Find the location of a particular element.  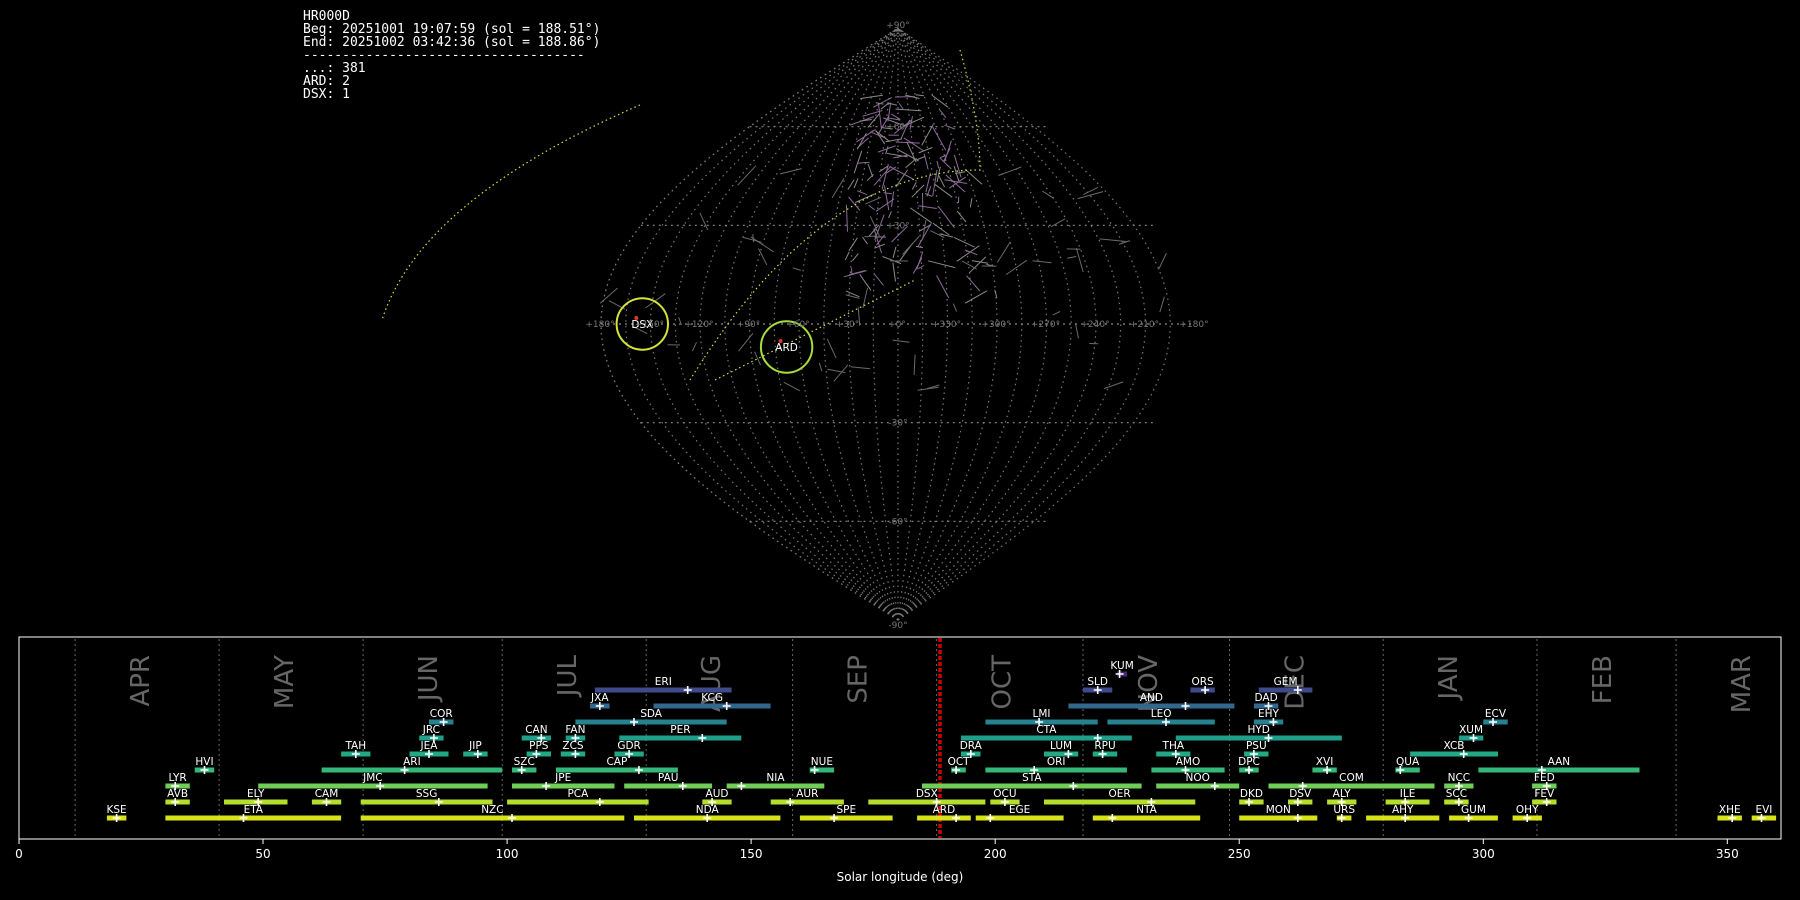

shower-label: ELY is located at coordinates (256, 794).